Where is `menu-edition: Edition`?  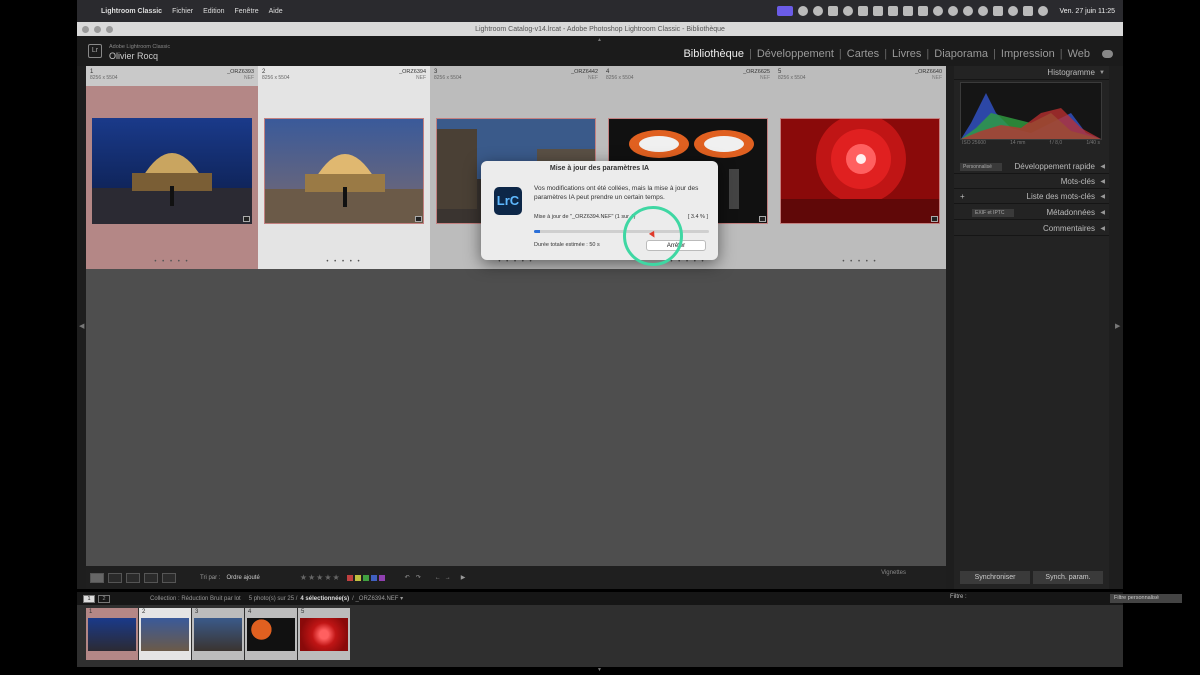 menu-edition: Edition is located at coordinates (213, 11).